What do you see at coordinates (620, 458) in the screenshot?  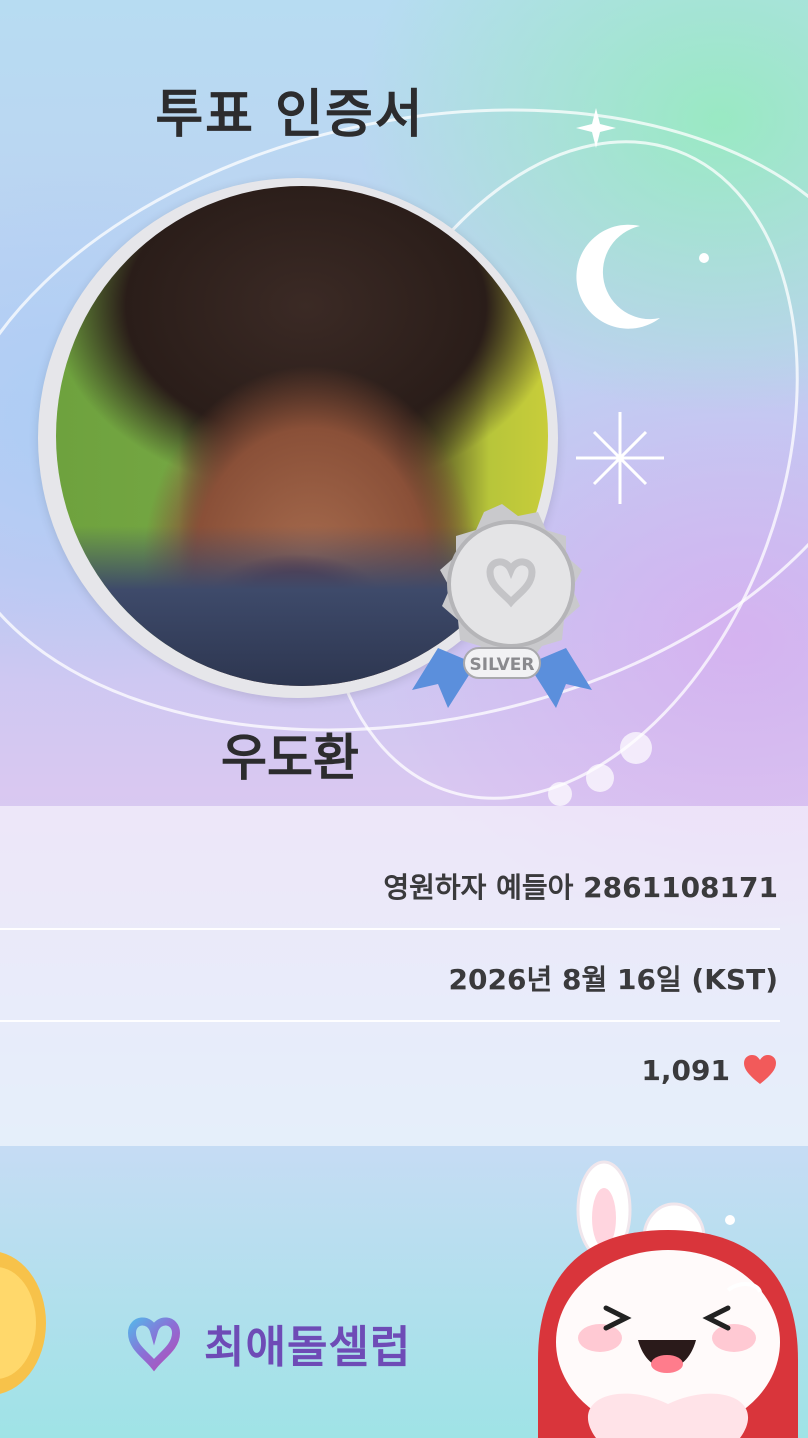 I see `sparkle-icon` at bounding box center [620, 458].